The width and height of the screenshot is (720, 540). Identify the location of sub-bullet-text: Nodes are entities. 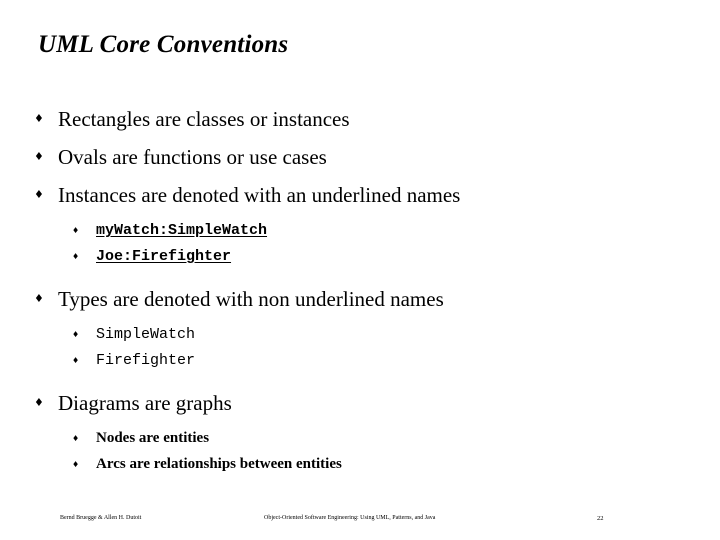
(153, 438).